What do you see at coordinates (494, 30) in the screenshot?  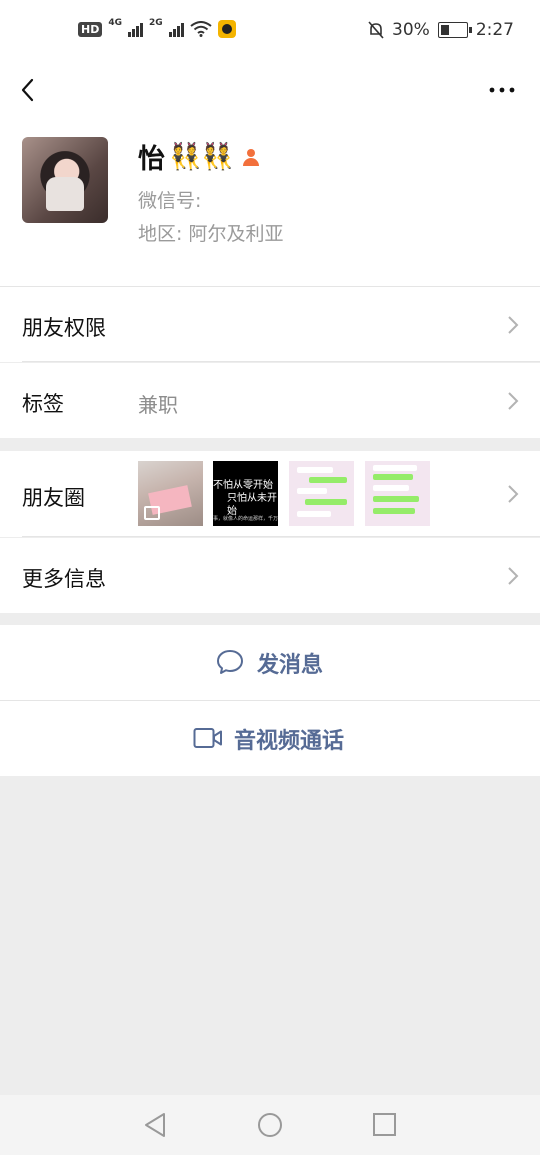 I see `clock: 2:27` at bounding box center [494, 30].